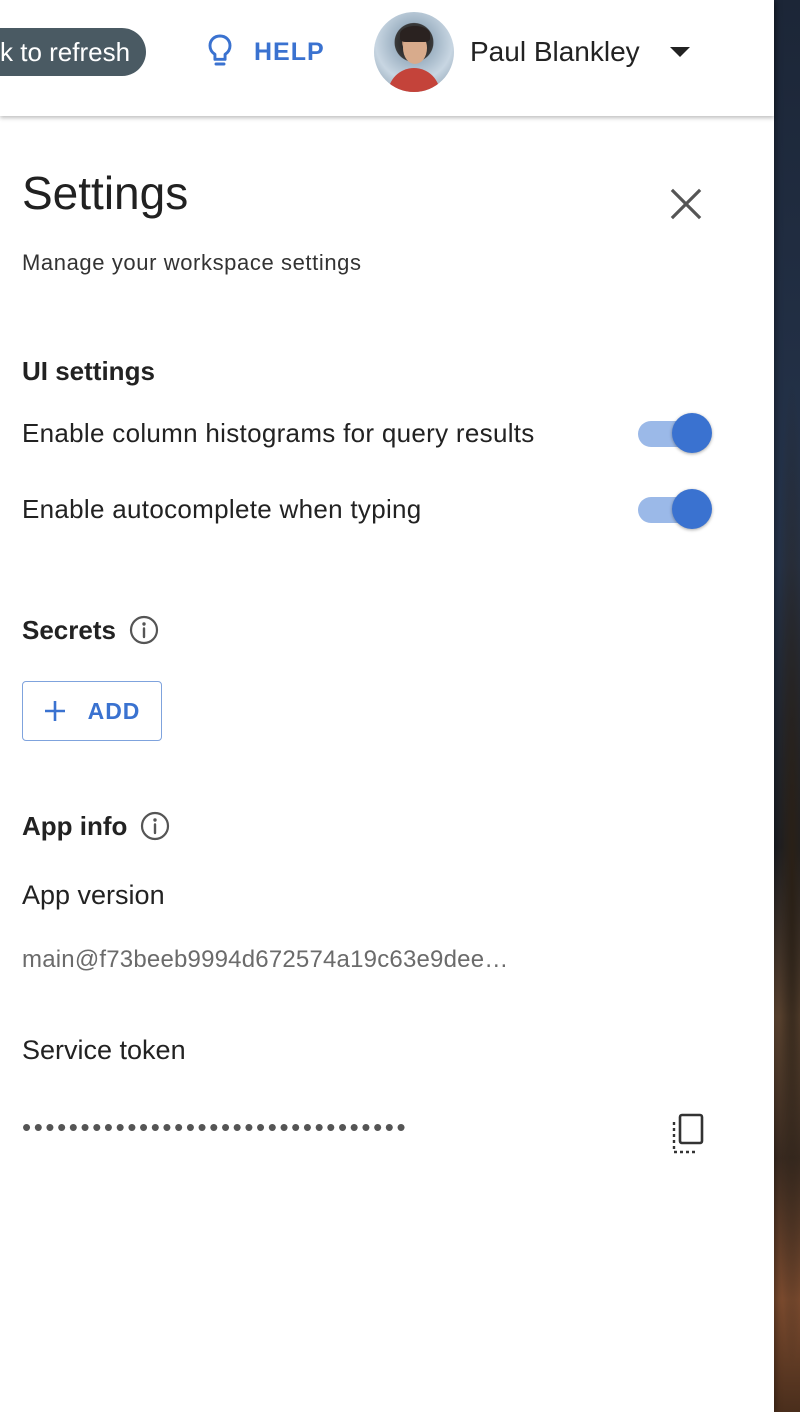  Describe the element at coordinates (679, 52) in the screenshot. I see `caret-down-icon` at that location.